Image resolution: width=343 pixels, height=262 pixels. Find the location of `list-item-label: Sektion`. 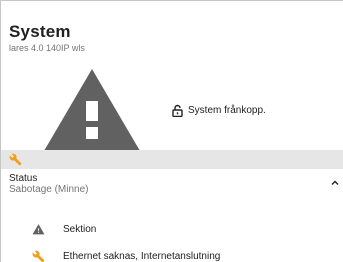

list-item-label: Sektion is located at coordinates (80, 229).